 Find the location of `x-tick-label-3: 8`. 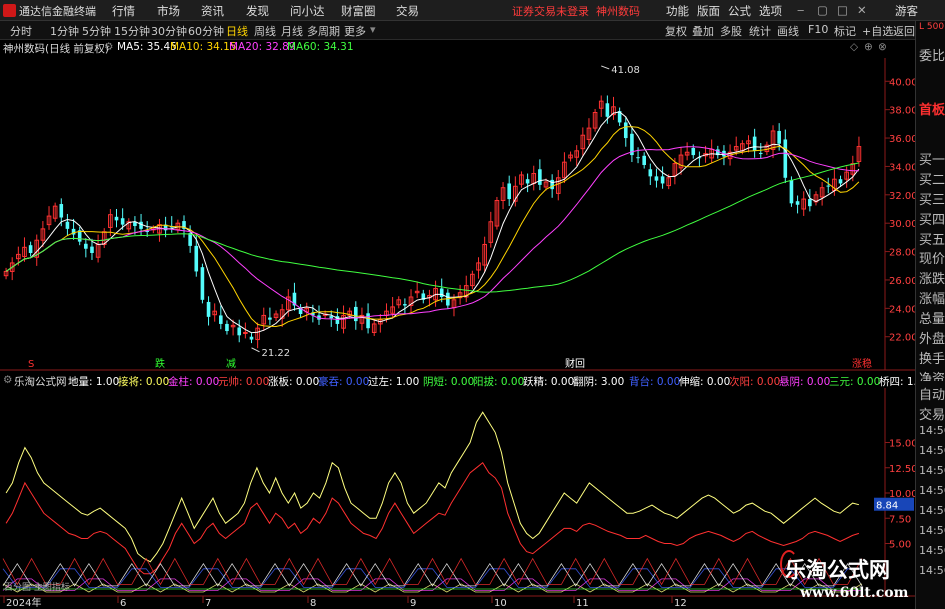

x-tick-label-3: 8 is located at coordinates (313, 603).